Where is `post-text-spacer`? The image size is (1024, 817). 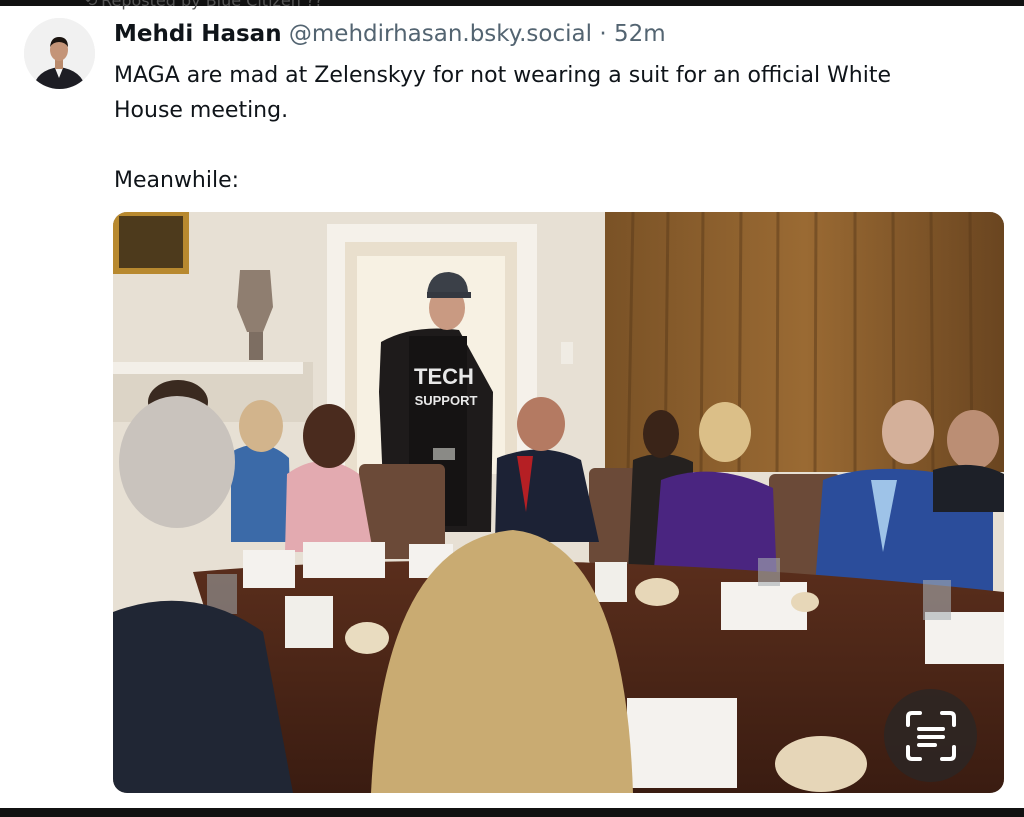 post-text-spacer is located at coordinates (549, 145).